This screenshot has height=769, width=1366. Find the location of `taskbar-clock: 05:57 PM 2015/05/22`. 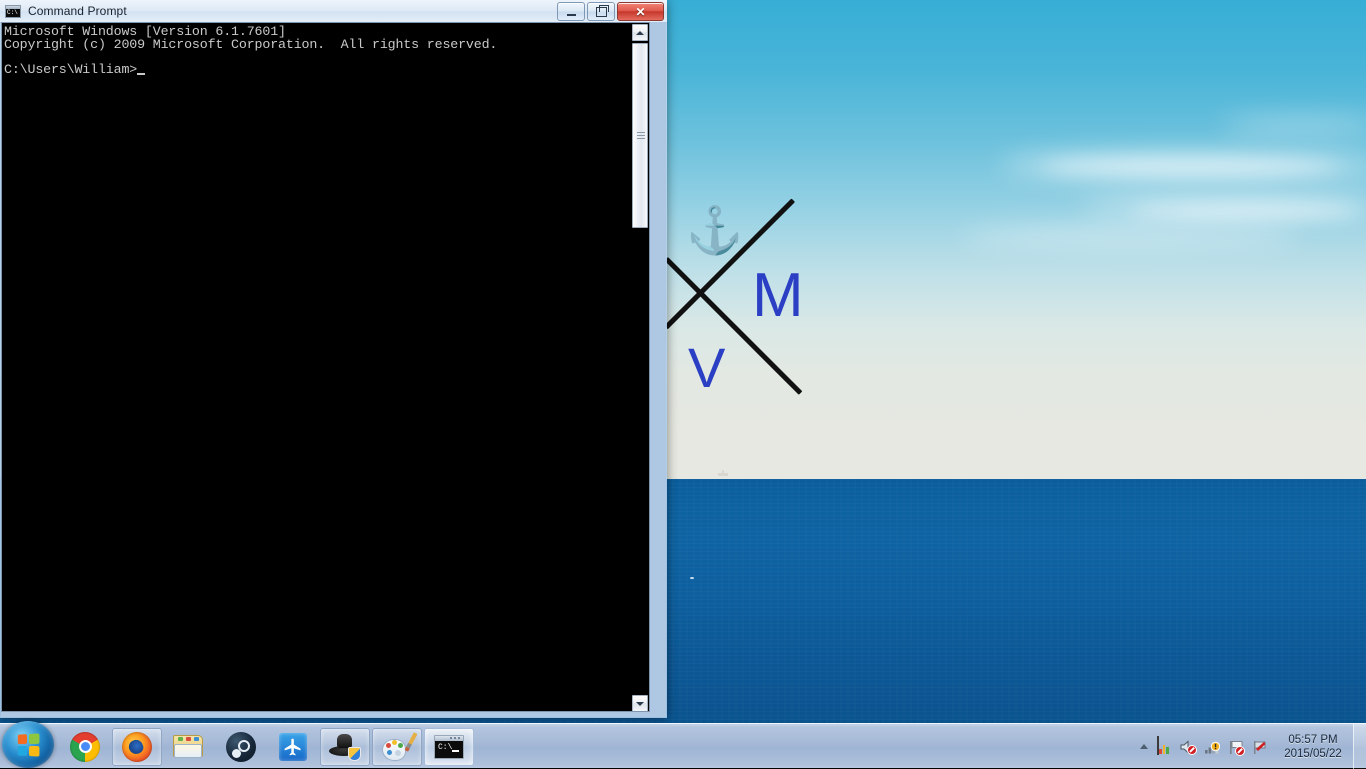

taskbar-clock: 05:57 PM 2015/05/22 is located at coordinates (1313, 747).